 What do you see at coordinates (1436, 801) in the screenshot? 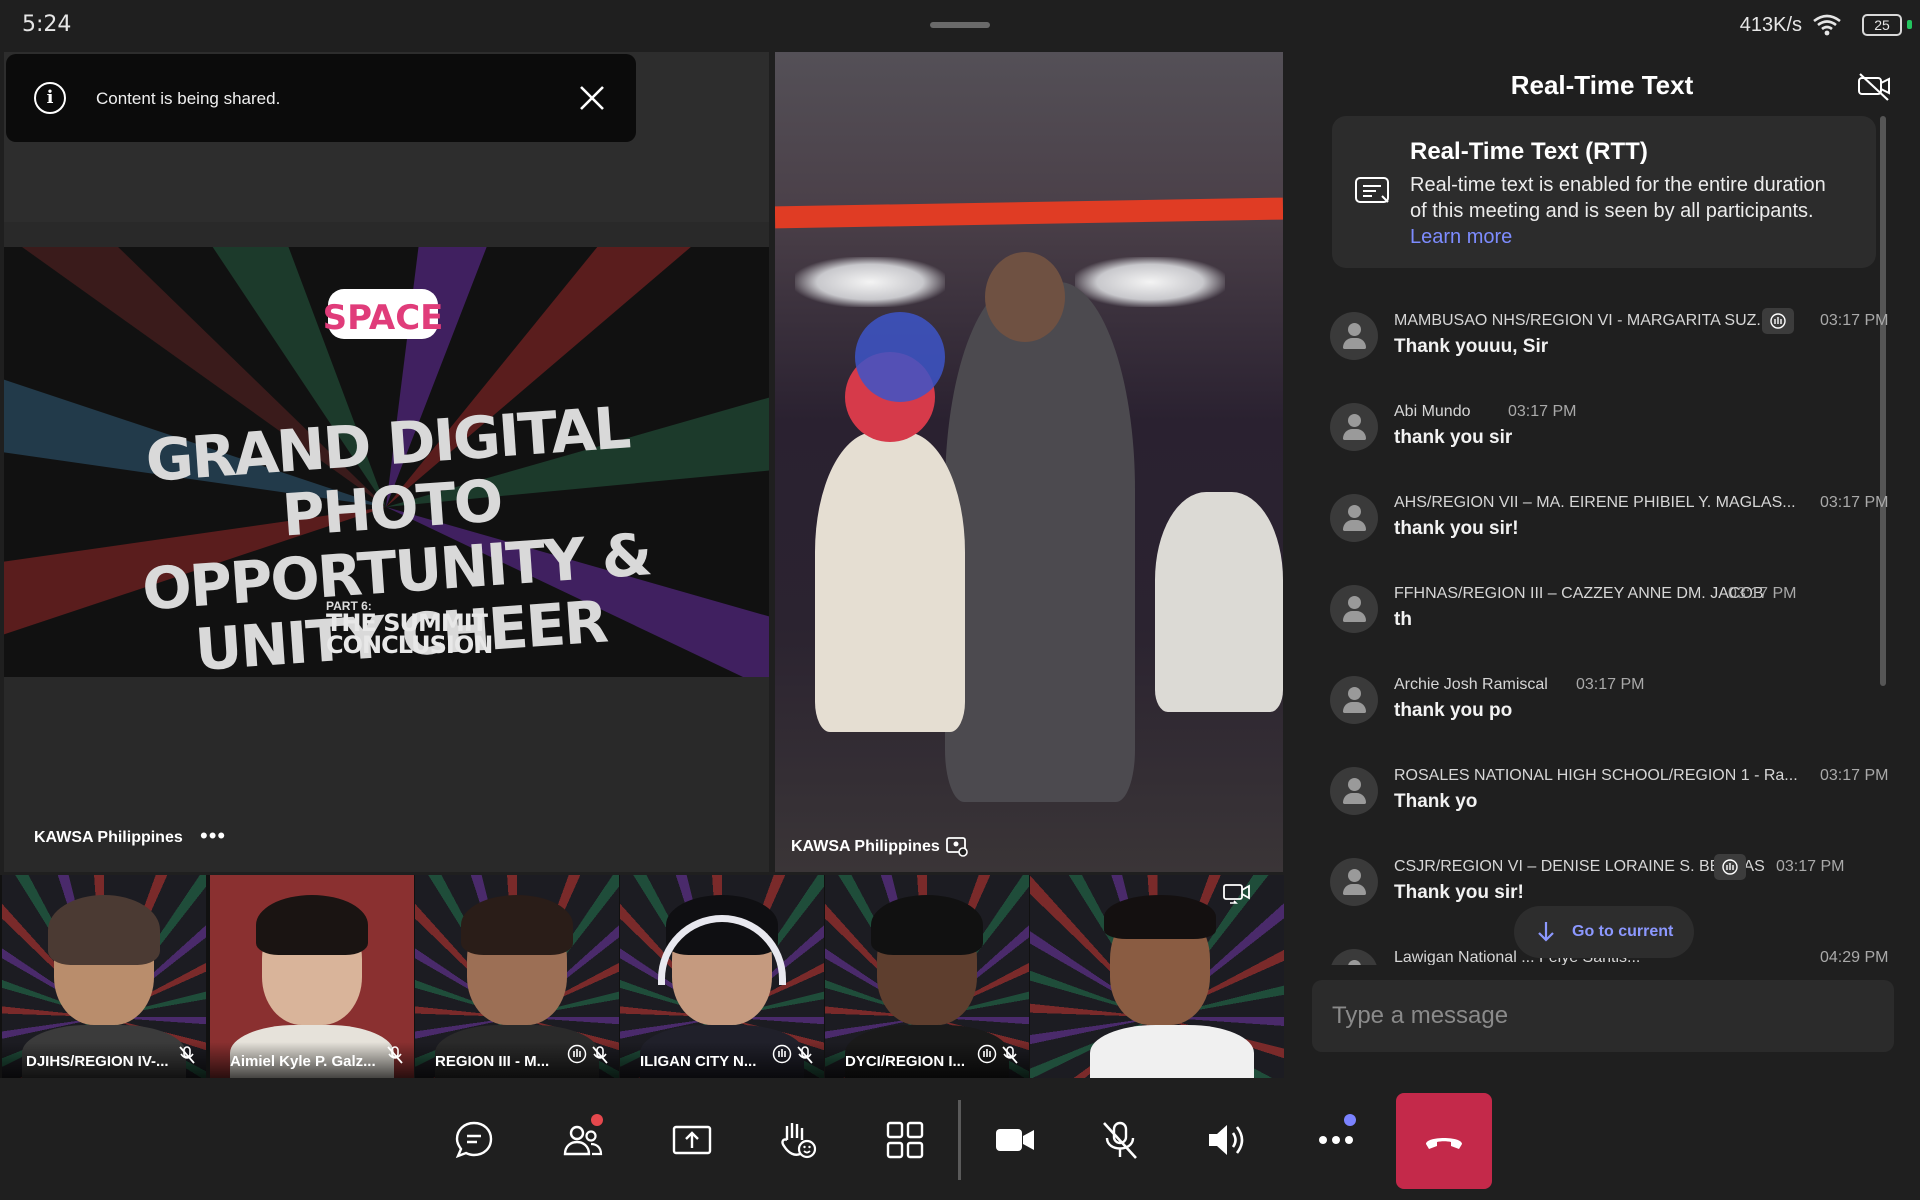
I see `message-text: Thank yo` at bounding box center [1436, 801].